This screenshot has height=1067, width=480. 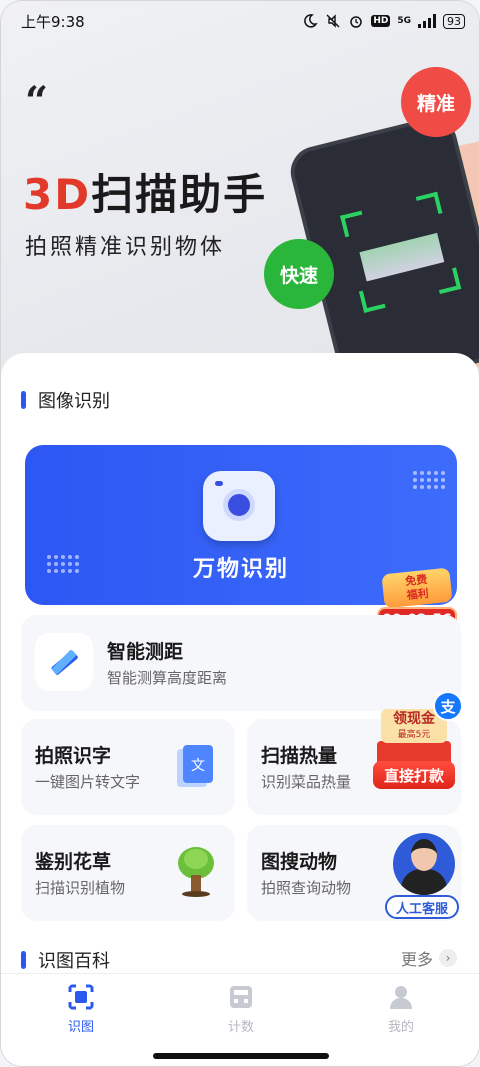 I want to click on gift-icon: 免费 福利, so click(x=417, y=588).